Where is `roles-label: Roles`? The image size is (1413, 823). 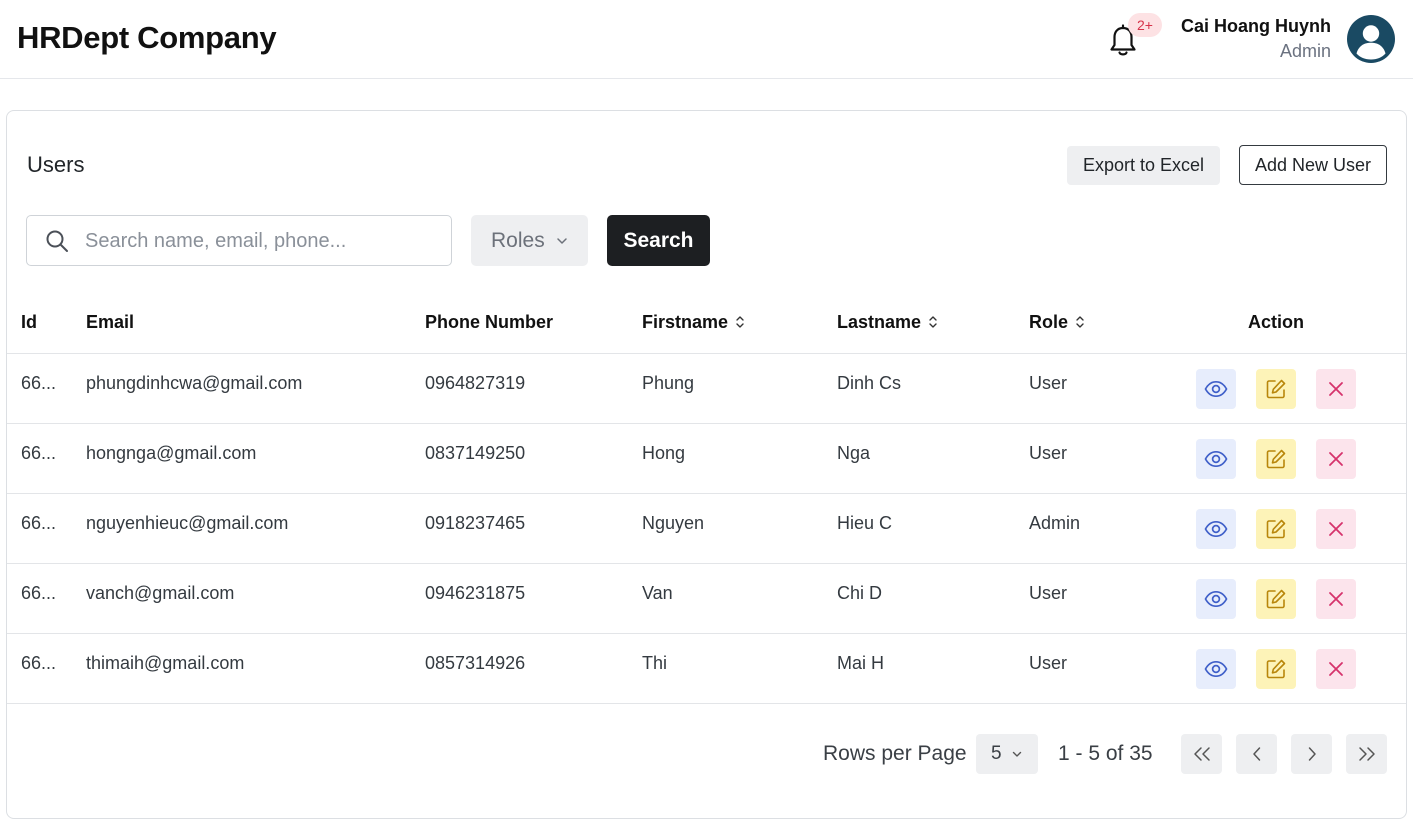 roles-label: Roles is located at coordinates (518, 240).